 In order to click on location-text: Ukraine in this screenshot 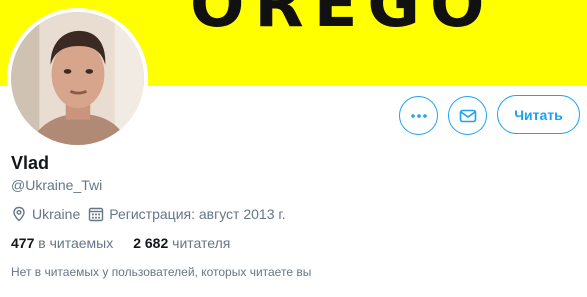, I will do `click(56, 214)`.